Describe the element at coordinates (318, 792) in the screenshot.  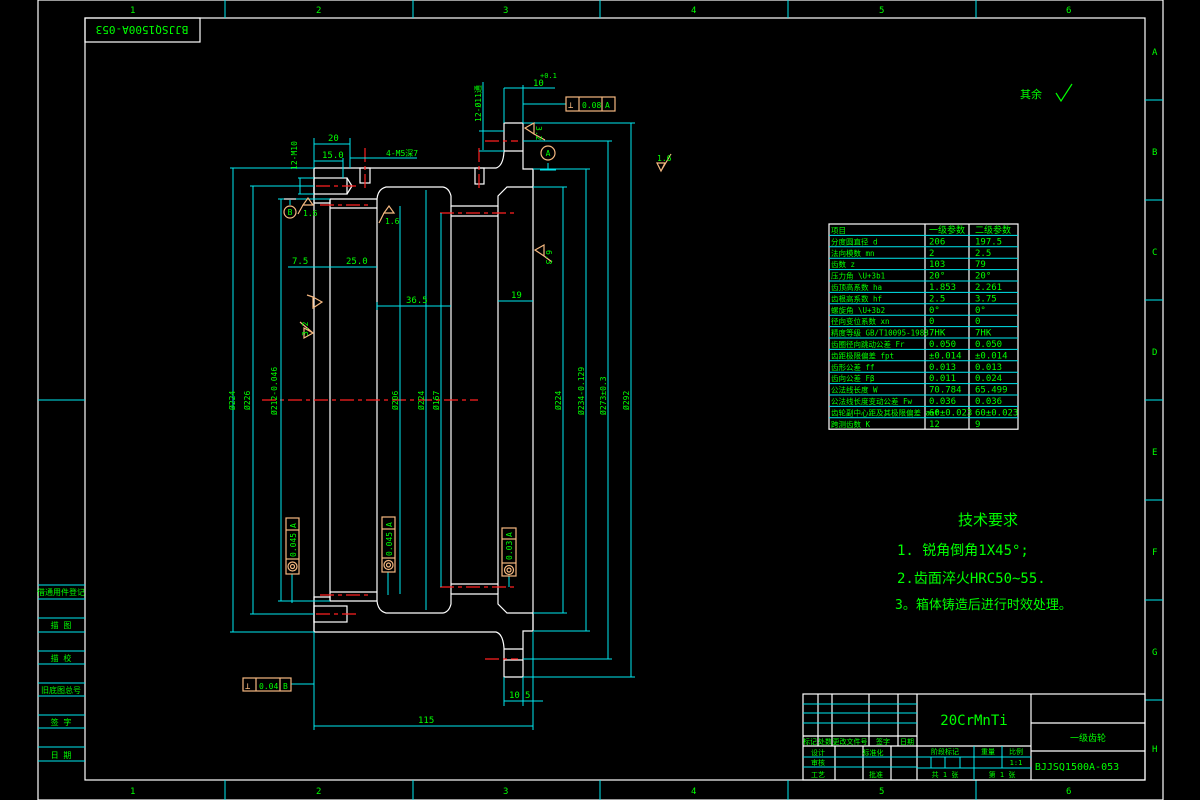
I see `zone-col-2-bottom: 2` at that location.